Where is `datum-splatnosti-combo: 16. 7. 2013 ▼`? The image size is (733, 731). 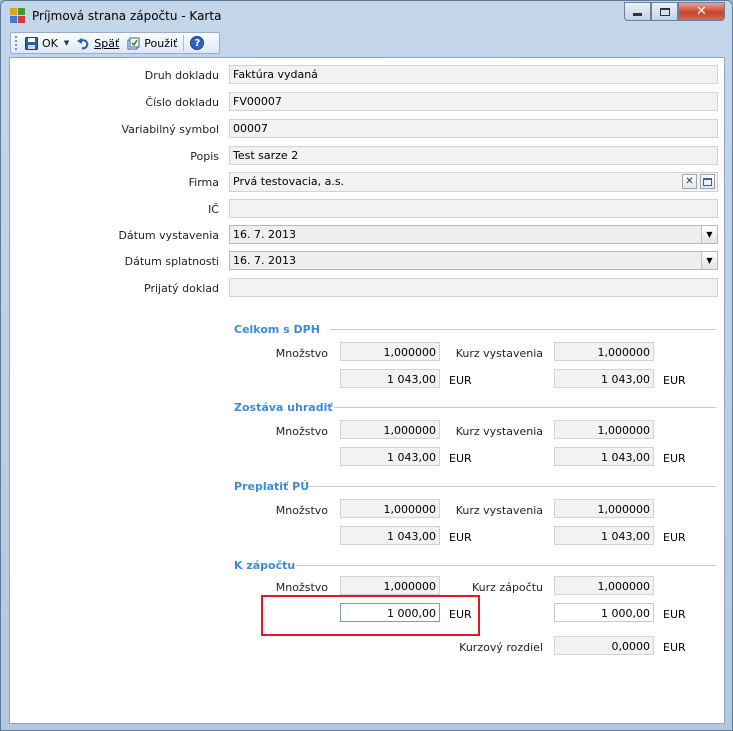 datum-splatnosti-combo: 16. 7. 2013 ▼ is located at coordinates (473, 260).